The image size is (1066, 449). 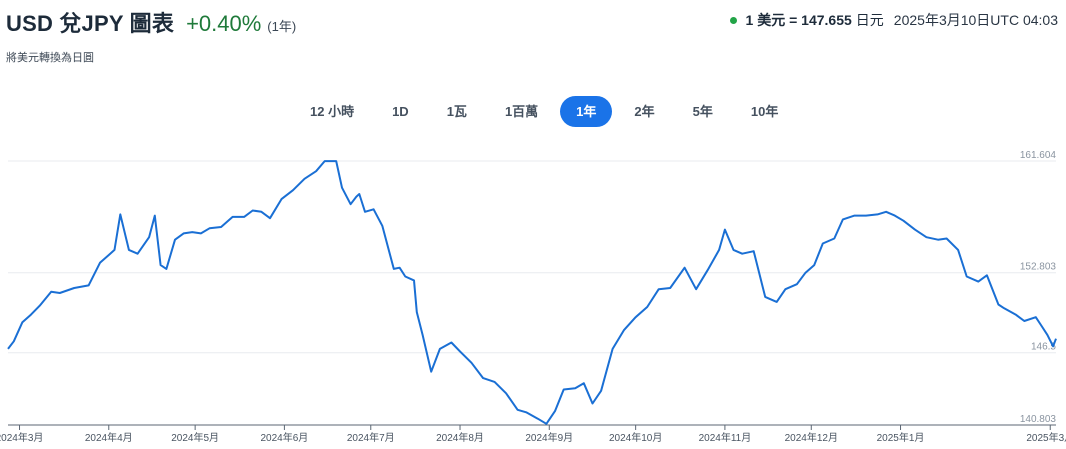 I want to click on range-tabs: 12 小時 1D 1瓦 1百萬 1年 2年 5年 10年, so click(x=547, y=111).